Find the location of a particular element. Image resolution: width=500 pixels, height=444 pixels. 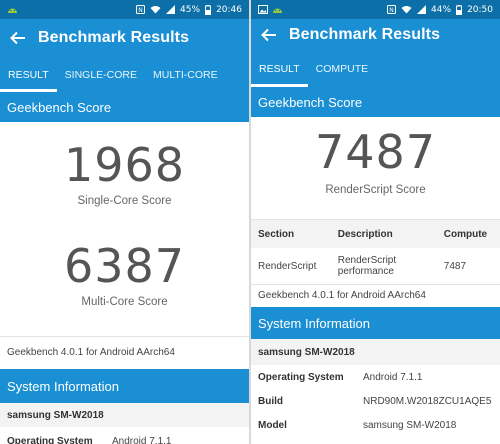

status-time: 20:46 is located at coordinates (229, 9).